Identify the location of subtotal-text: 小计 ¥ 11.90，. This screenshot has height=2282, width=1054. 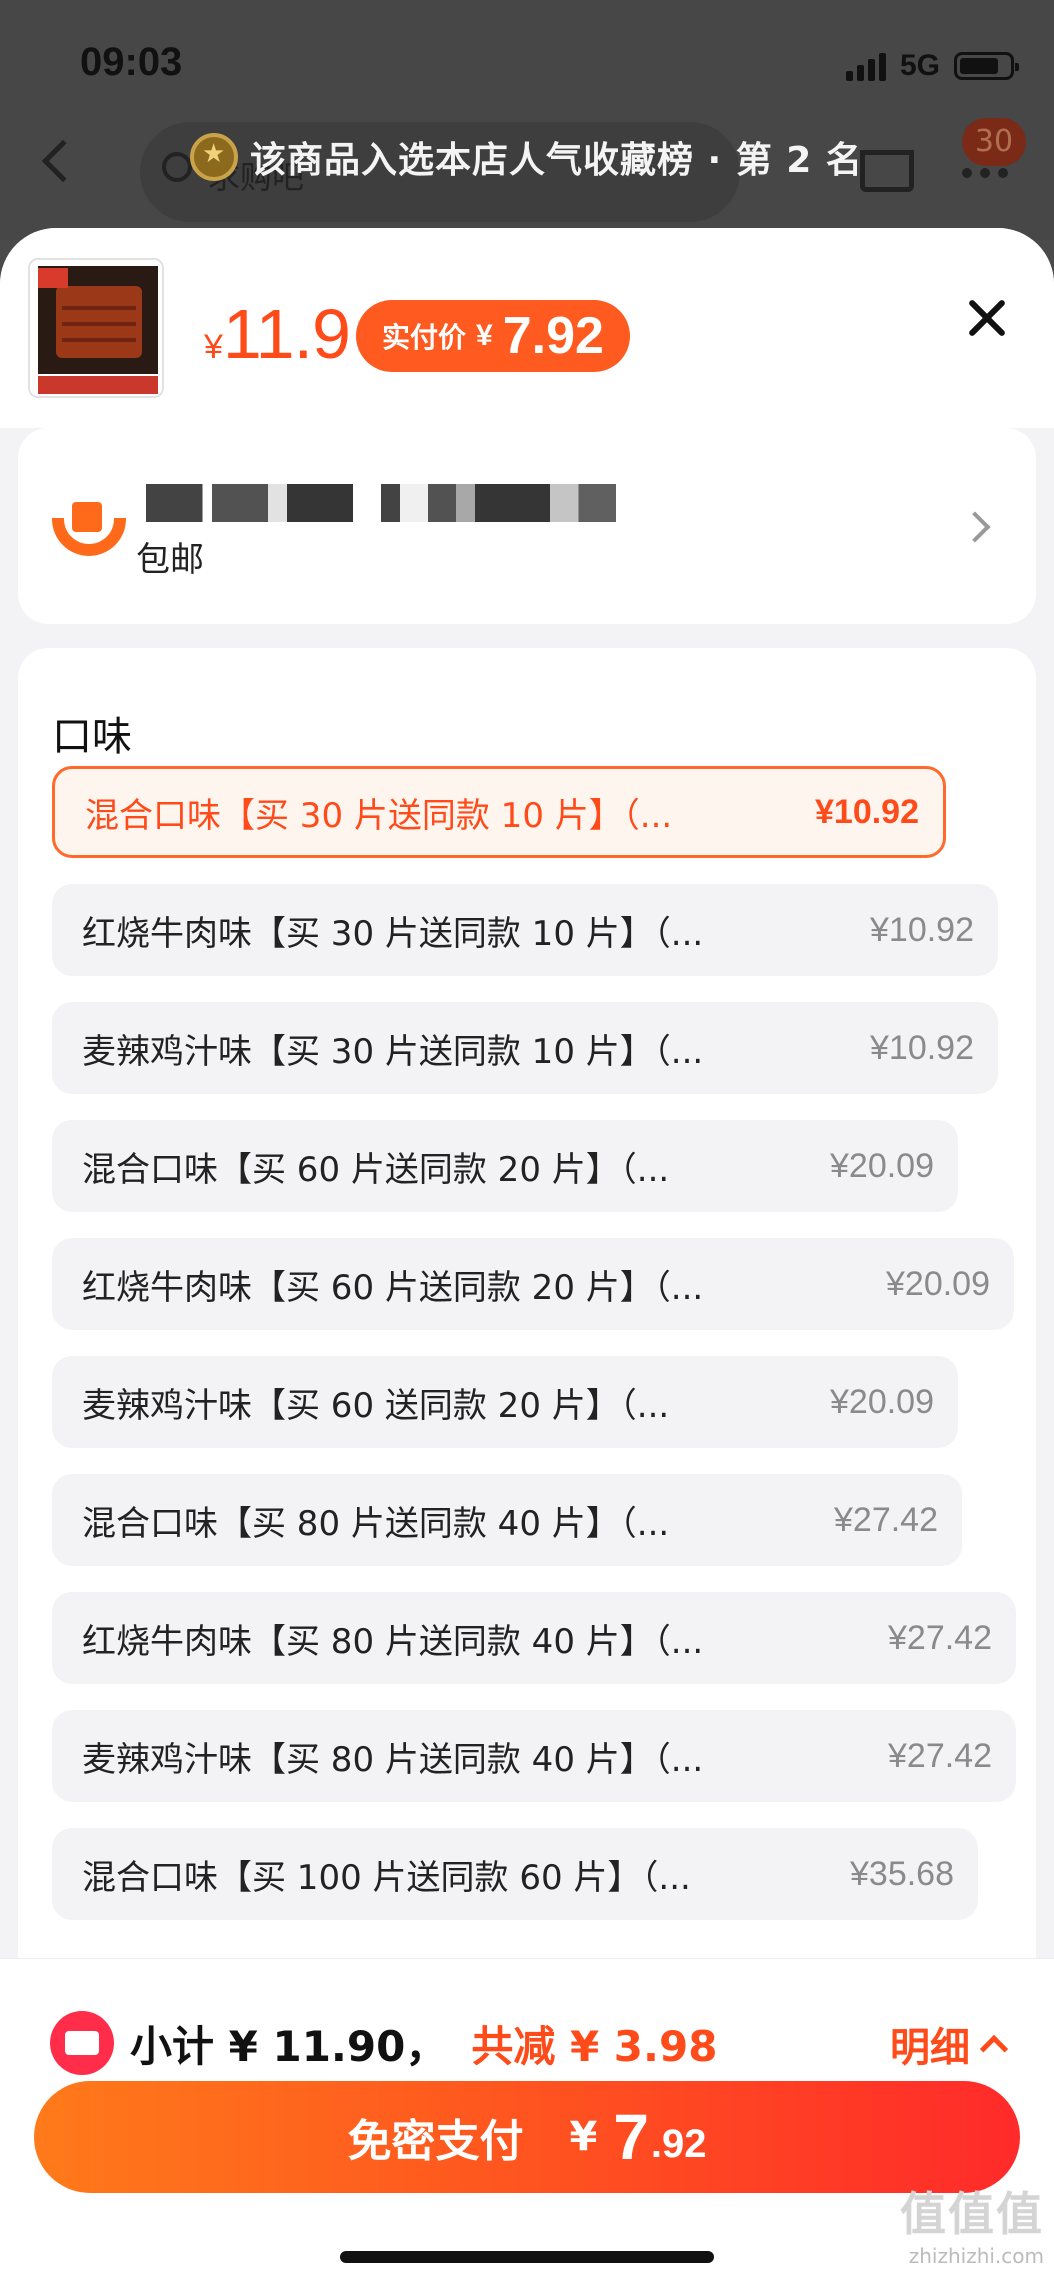
(289, 2046).